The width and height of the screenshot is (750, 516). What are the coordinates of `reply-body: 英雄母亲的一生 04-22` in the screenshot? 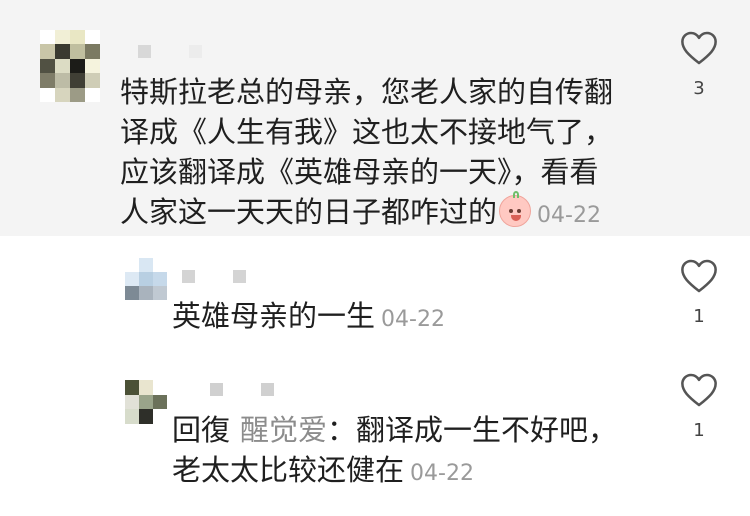 It's located at (412, 318).